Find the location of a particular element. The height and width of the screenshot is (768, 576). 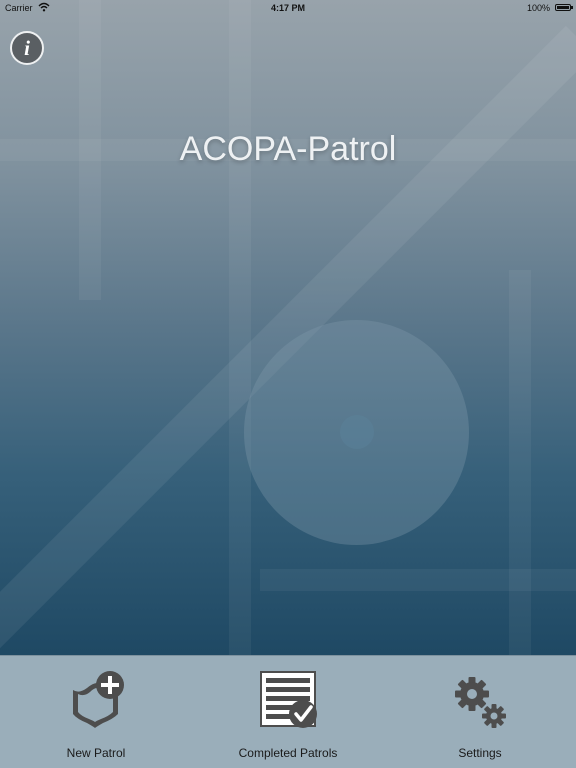

app-title: ACOPA-Patrol is located at coordinates (288, 149).